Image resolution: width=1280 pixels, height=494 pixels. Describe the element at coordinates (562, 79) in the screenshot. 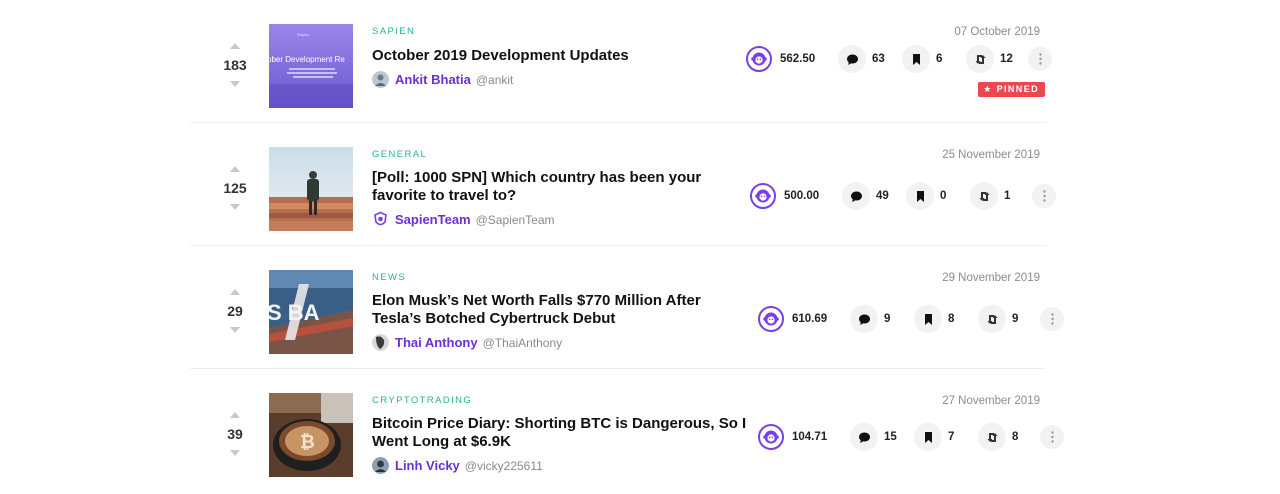

I see `post-author: Ankit Bhatia @ankit` at that location.